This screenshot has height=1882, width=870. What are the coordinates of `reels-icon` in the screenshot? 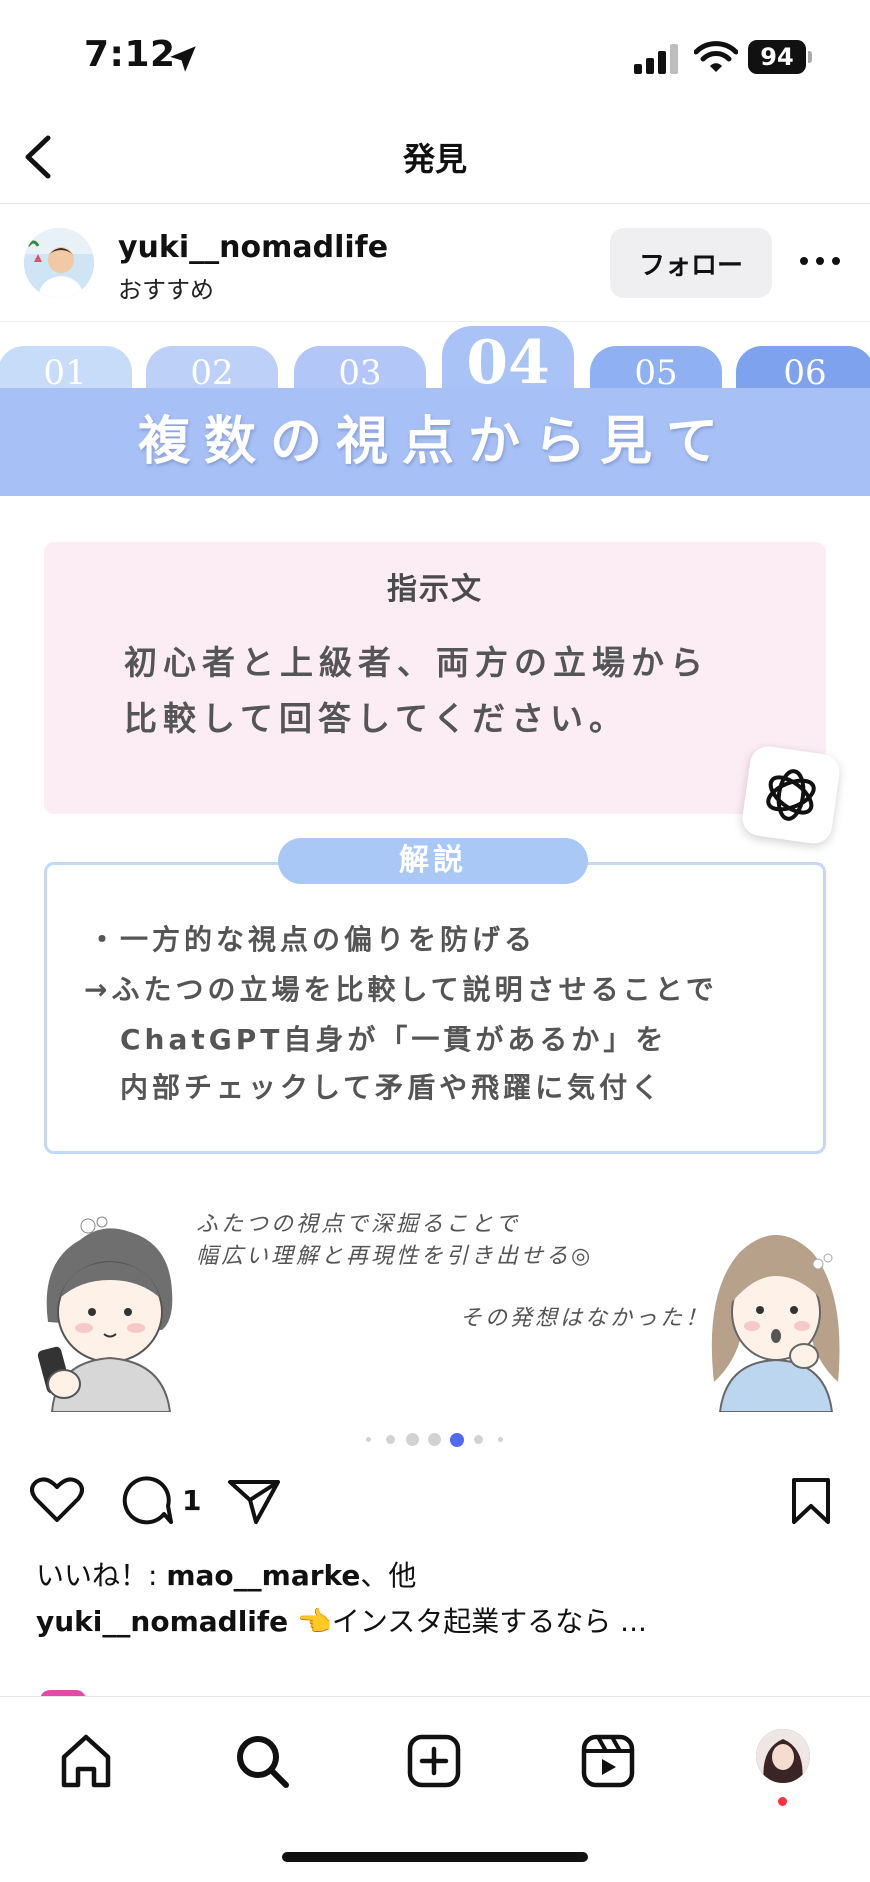 It's located at (608, 1761).